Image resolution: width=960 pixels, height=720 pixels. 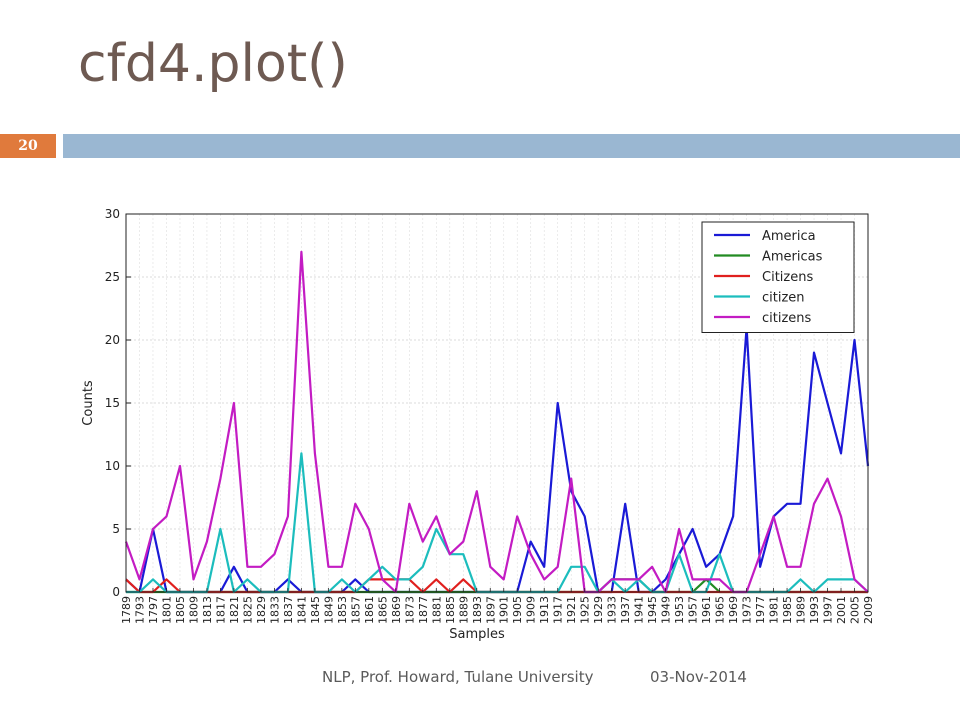 I want to click on x-tick-label: 1989, so click(x=801, y=610).